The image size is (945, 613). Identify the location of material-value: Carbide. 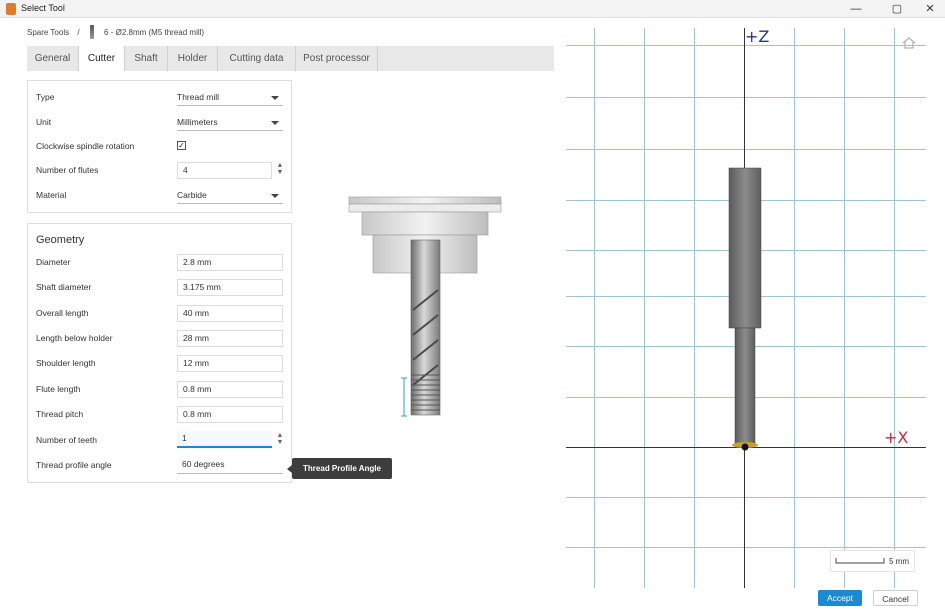
(192, 195).